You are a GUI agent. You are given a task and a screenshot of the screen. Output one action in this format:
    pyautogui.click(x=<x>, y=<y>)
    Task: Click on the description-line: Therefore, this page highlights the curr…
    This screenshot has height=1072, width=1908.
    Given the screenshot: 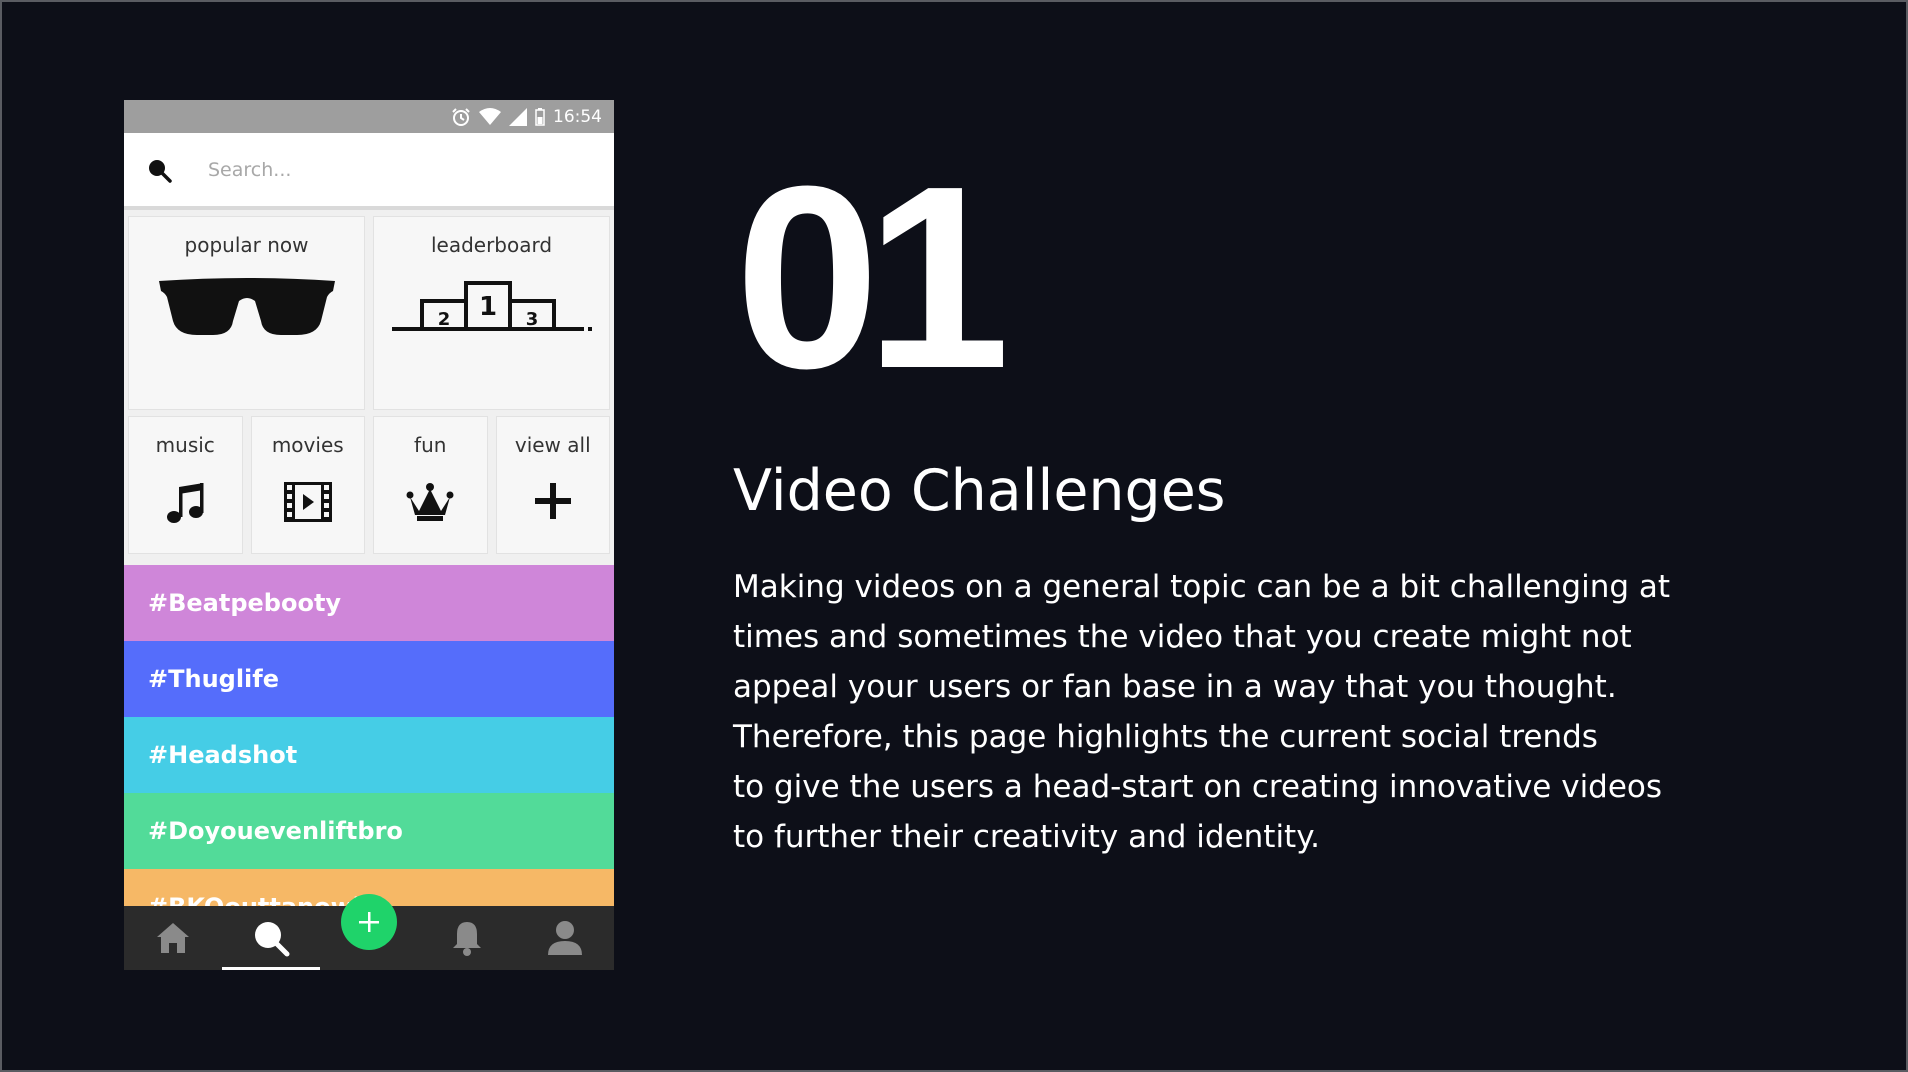 What is the action you would take?
    pyautogui.click(x=1165, y=737)
    